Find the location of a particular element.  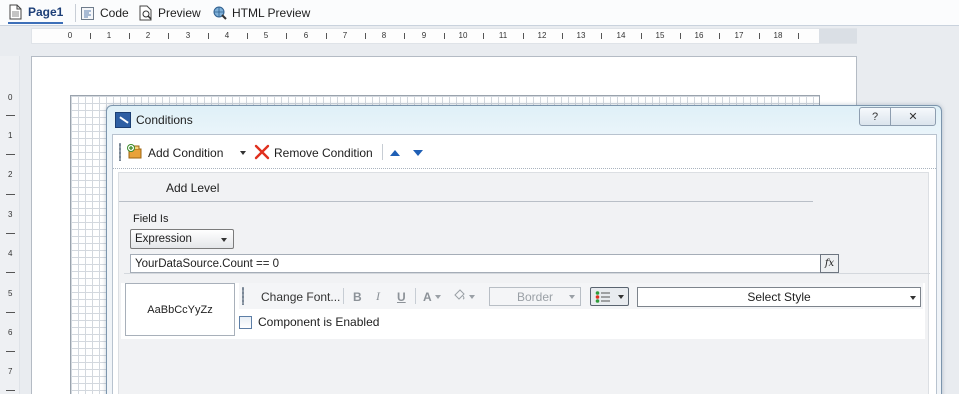

component-enabled-label: Component is Enabled is located at coordinates (319, 322).